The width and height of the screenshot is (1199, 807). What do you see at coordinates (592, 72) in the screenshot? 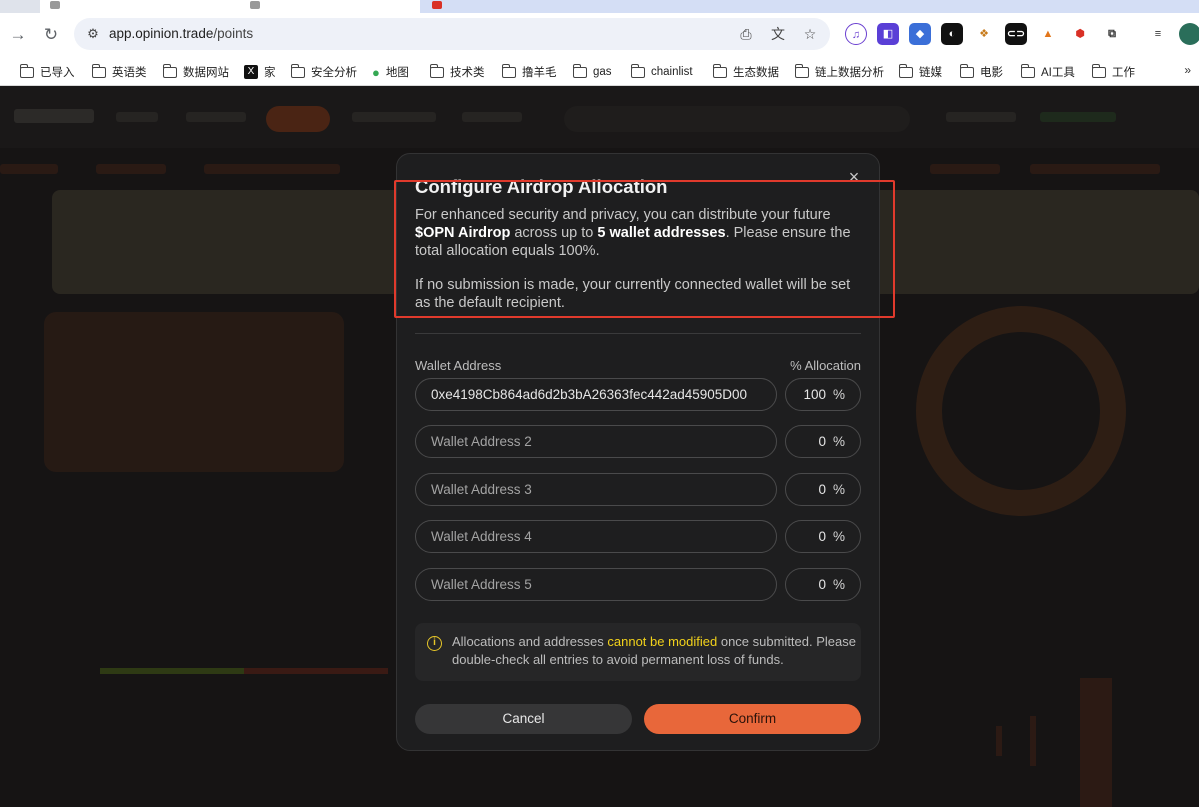
I see `bookmark-folder: gas` at bounding box center [592, 72].